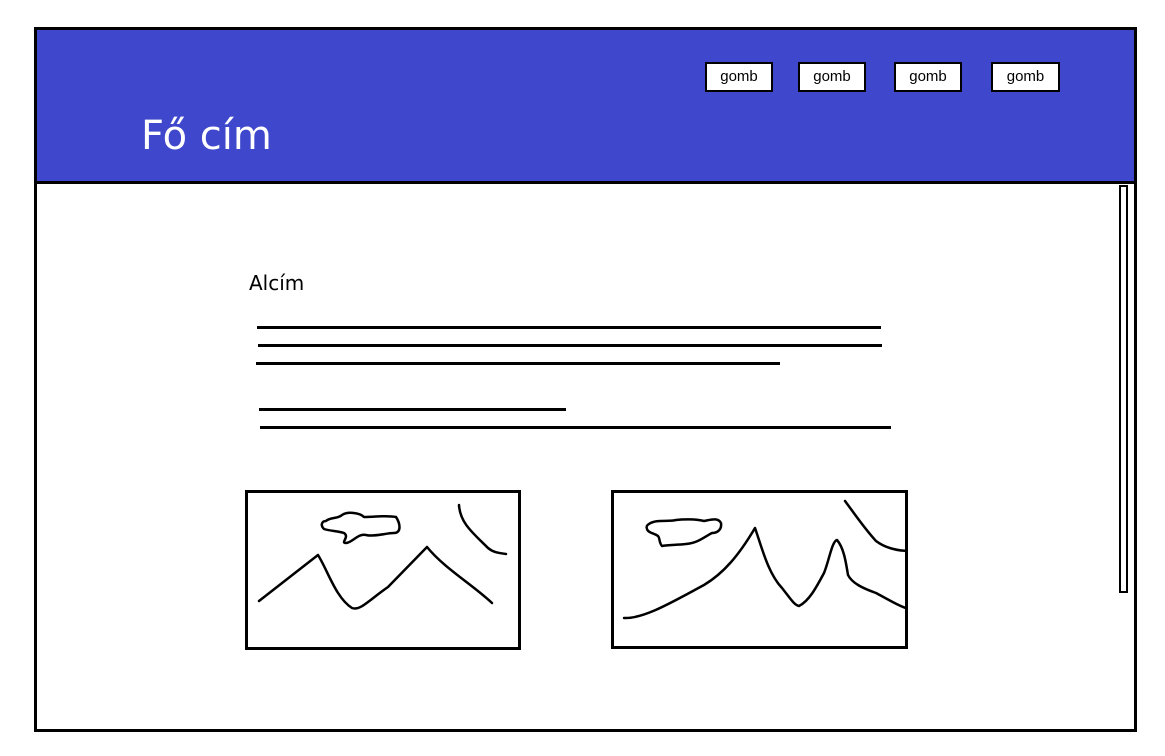 Image resolution: width=1165 pixels, height=756 pixels. Describe the element at coordinates (832, 77) in the screenshot. I see `nav-button-2: gomb` at that location.